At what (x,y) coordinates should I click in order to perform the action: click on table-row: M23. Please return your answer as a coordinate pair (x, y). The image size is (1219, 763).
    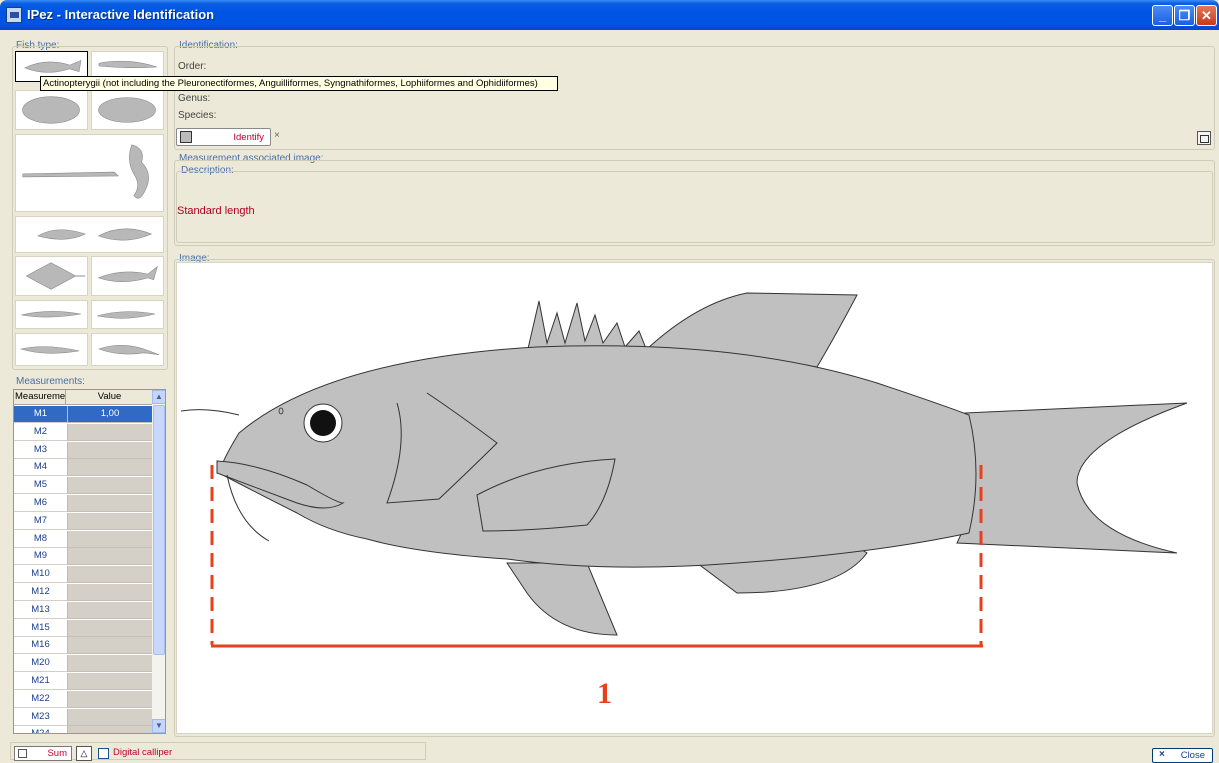
    Looking at the image, I should click on (83, 717).